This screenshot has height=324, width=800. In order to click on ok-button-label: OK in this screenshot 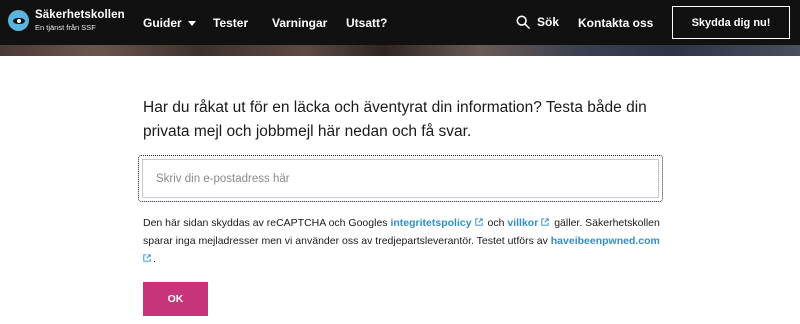, I will do `click(175, 299)`.